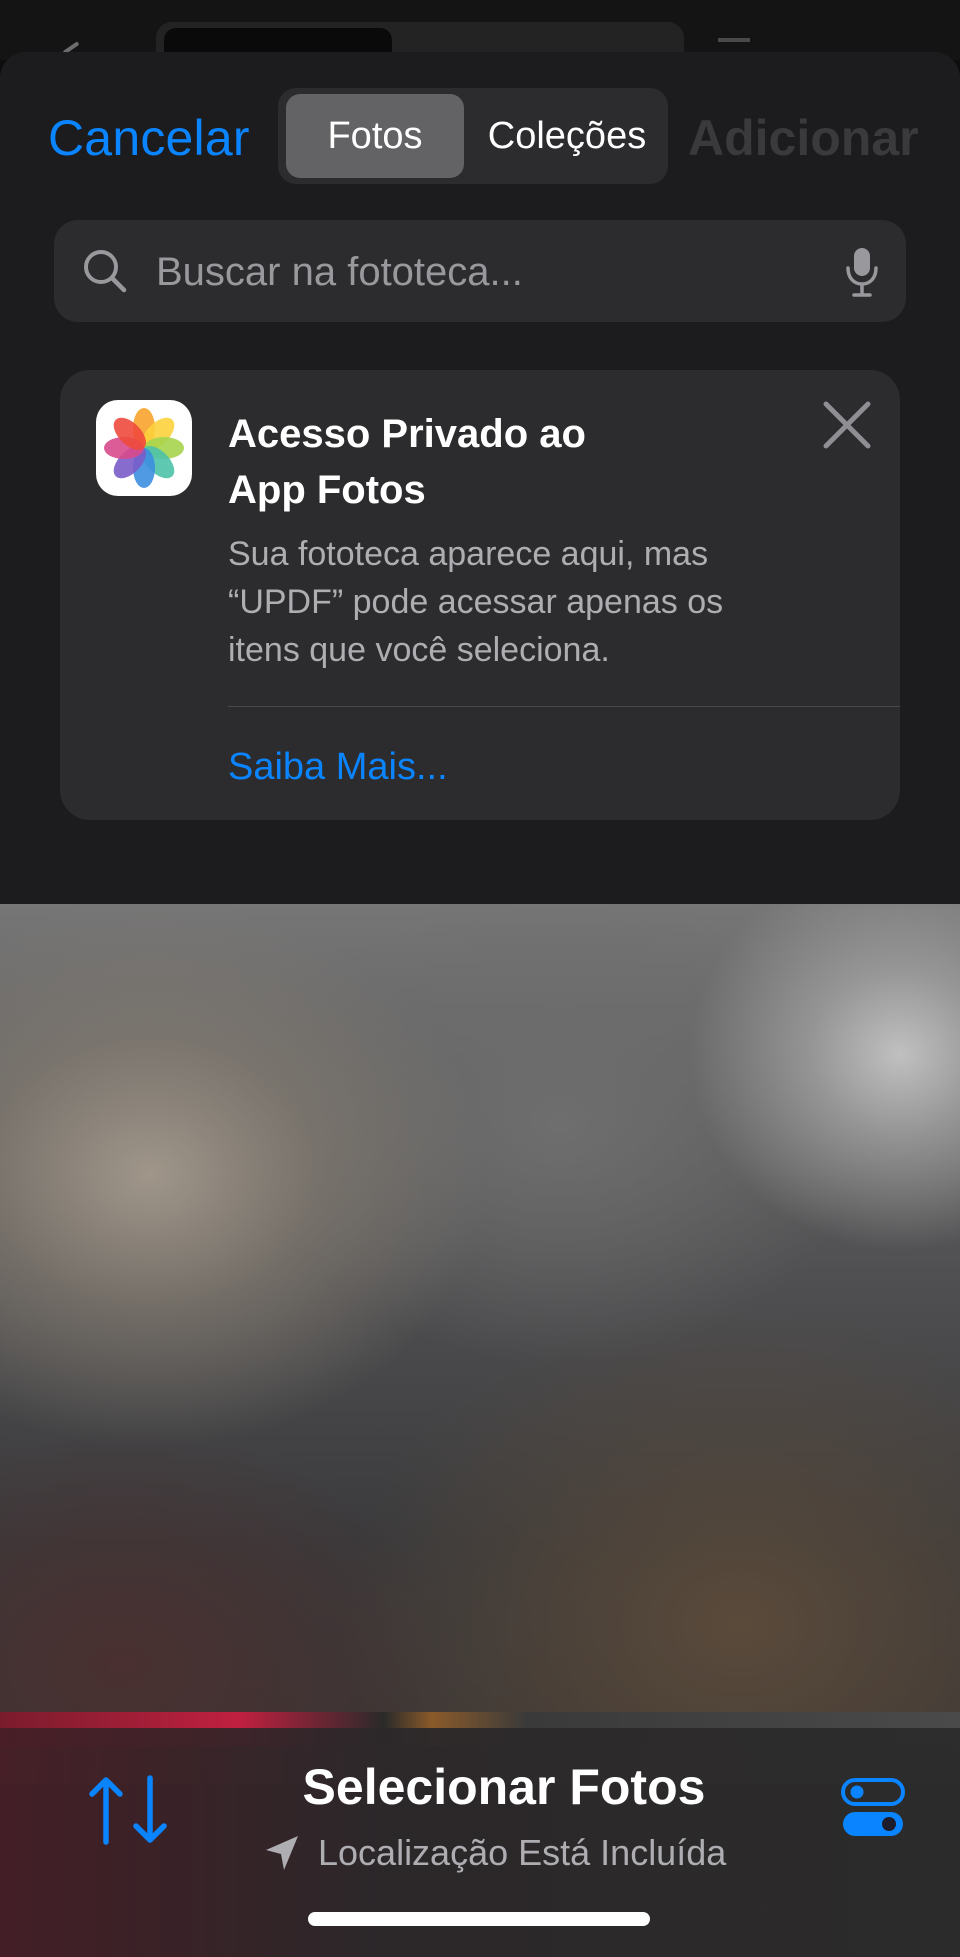 The image size is (960, 1957). I want to click on notice-title-line: Acesso Privado ao, so click(407, 434).